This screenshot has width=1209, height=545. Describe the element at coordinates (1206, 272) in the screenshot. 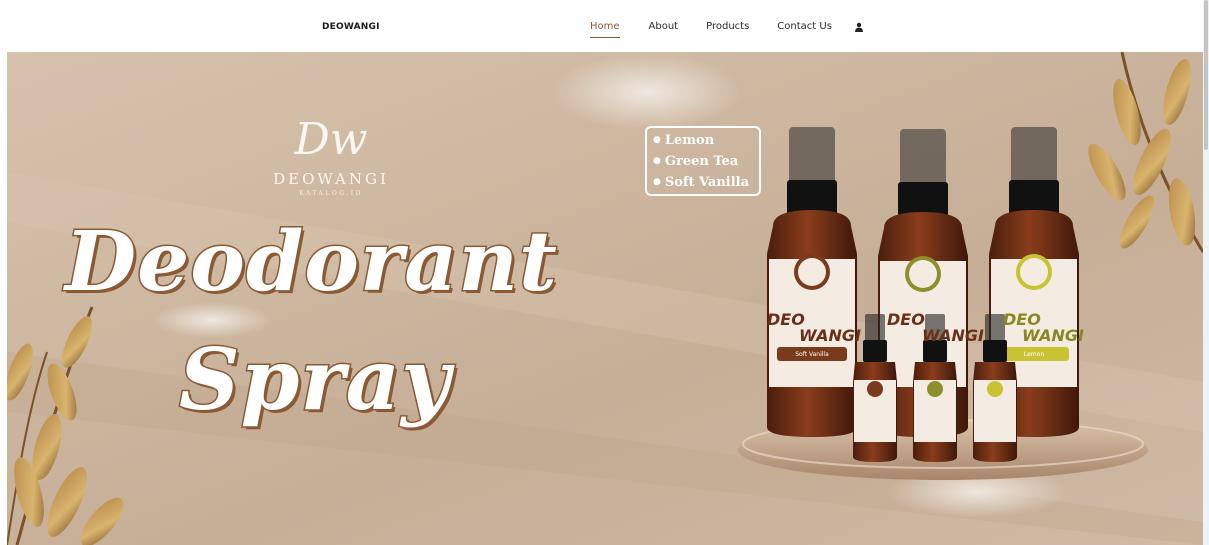

I see `page-scrollbar` at that location.